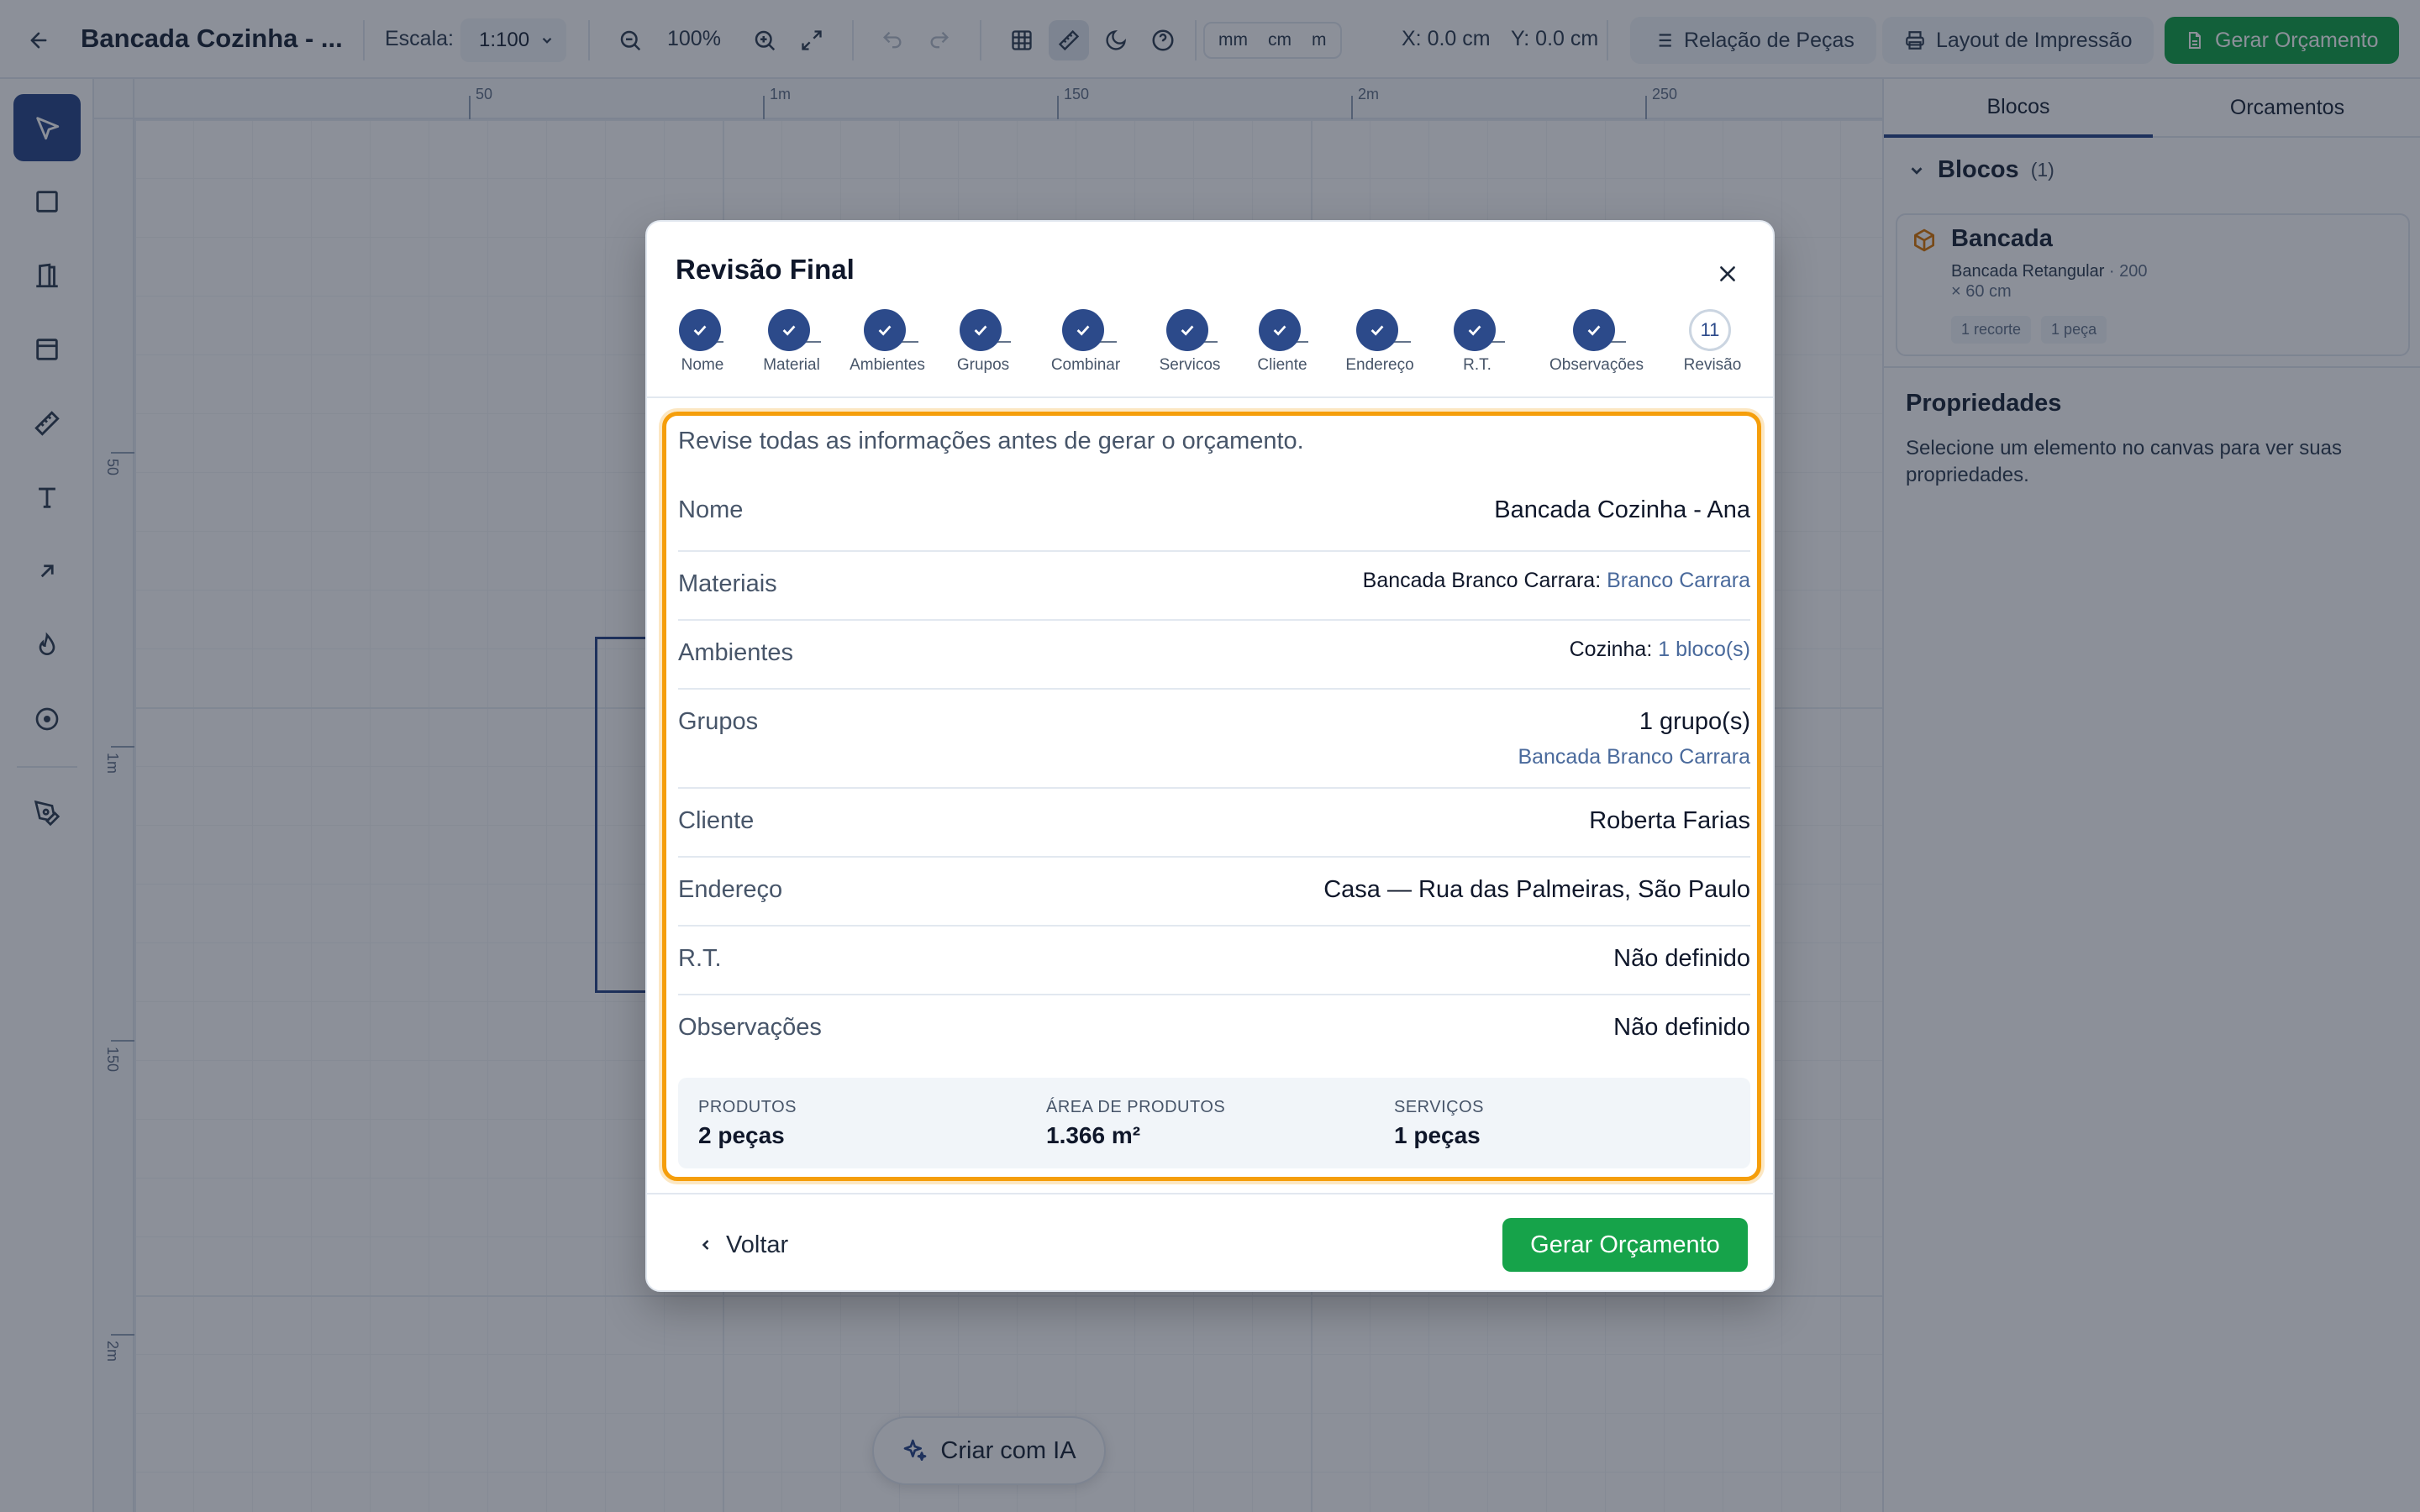  What do you see at coordinates (1214, 961) in the screenshot?
I see `review-row-rt: R.T. Não definido` at bounding box center [1214, 961].